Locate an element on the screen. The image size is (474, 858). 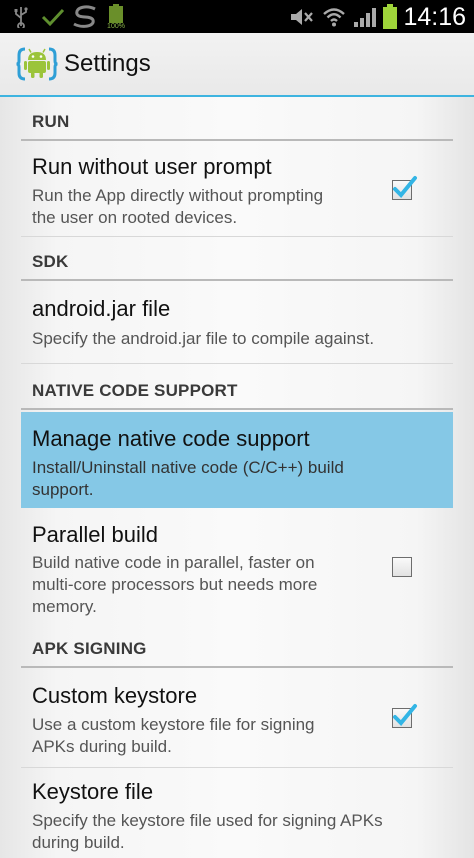
usb-icon is located at coordinates (21, 16).